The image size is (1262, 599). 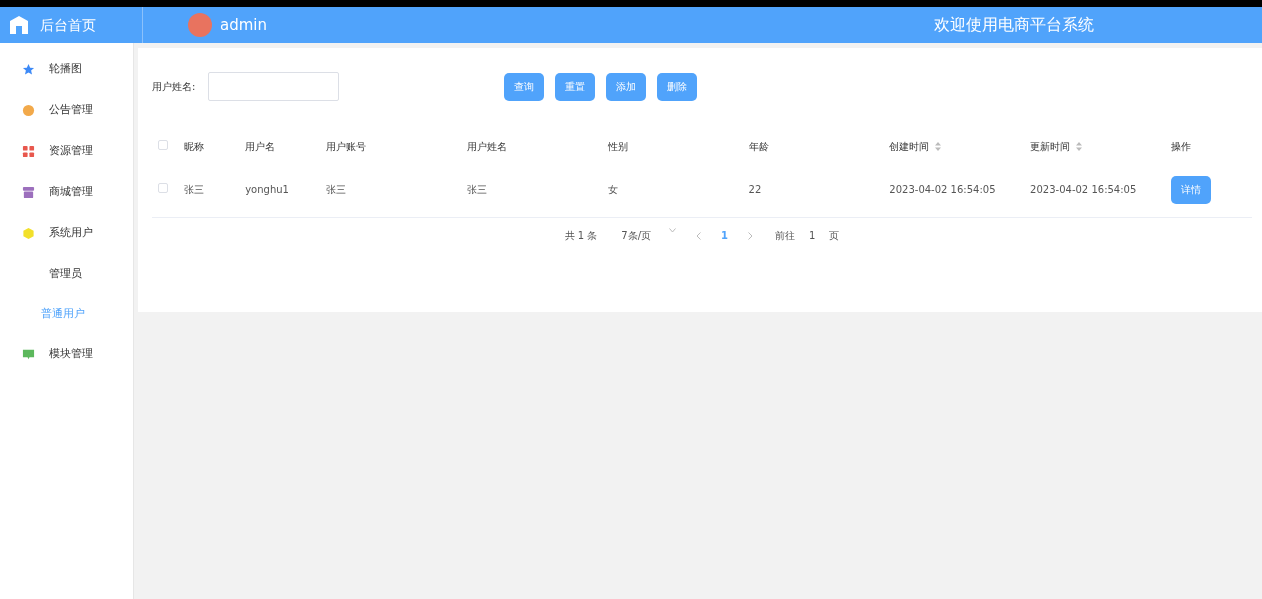 I want to click on total-count: 共 1 条, so click(x=581, y=235).